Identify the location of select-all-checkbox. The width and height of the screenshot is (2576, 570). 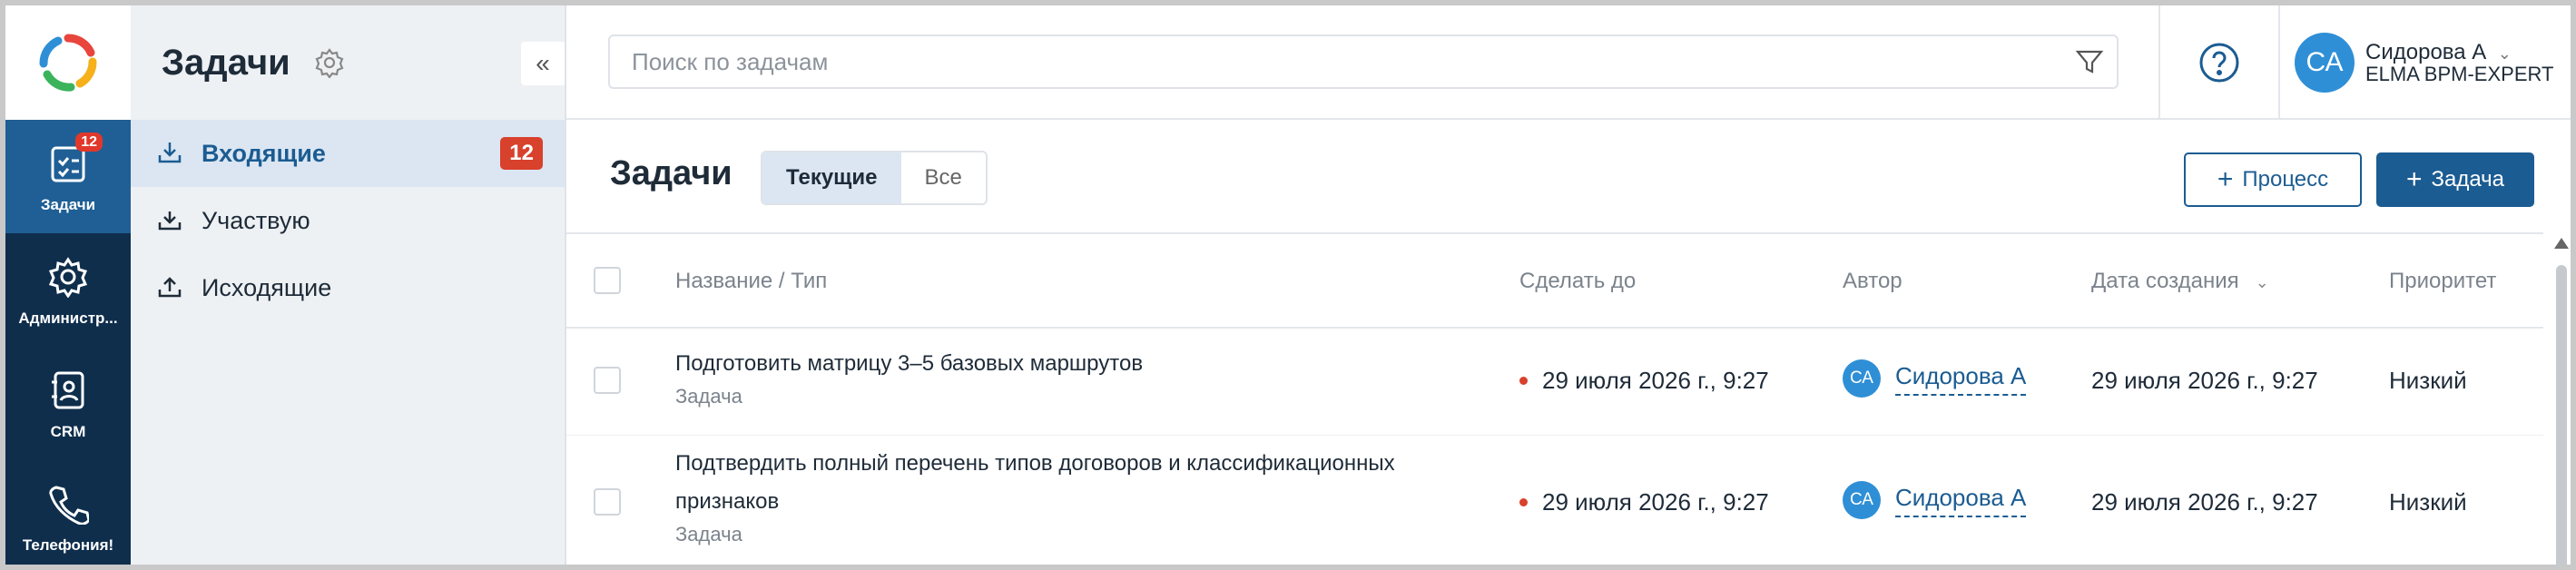
(607, 280).